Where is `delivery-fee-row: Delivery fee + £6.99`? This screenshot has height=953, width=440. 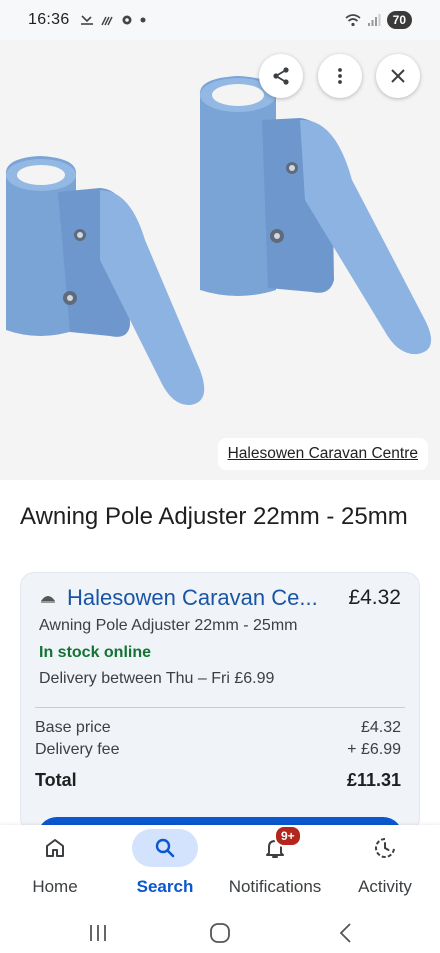
delivery-fee-row: Delivery fee + £6.99 is located at coordinates (218, 750).